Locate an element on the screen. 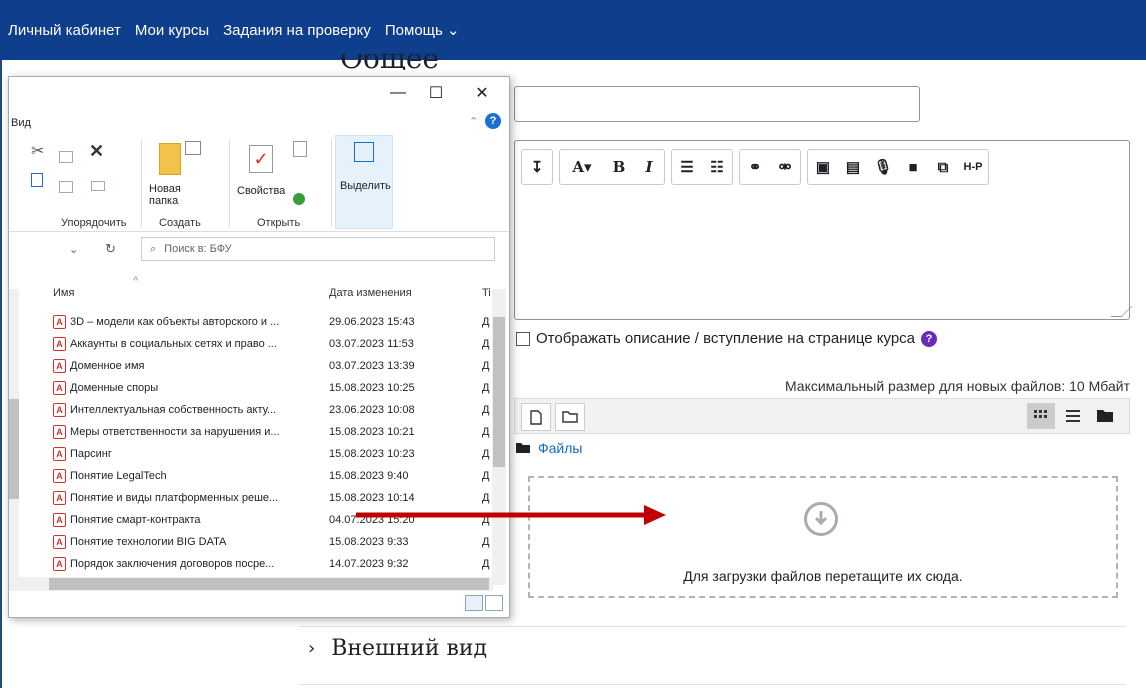 The image size is (1146, 688). file-row: A Доменное имя 03.07.2023 13:39 Д is located at coordinates (259, 366).